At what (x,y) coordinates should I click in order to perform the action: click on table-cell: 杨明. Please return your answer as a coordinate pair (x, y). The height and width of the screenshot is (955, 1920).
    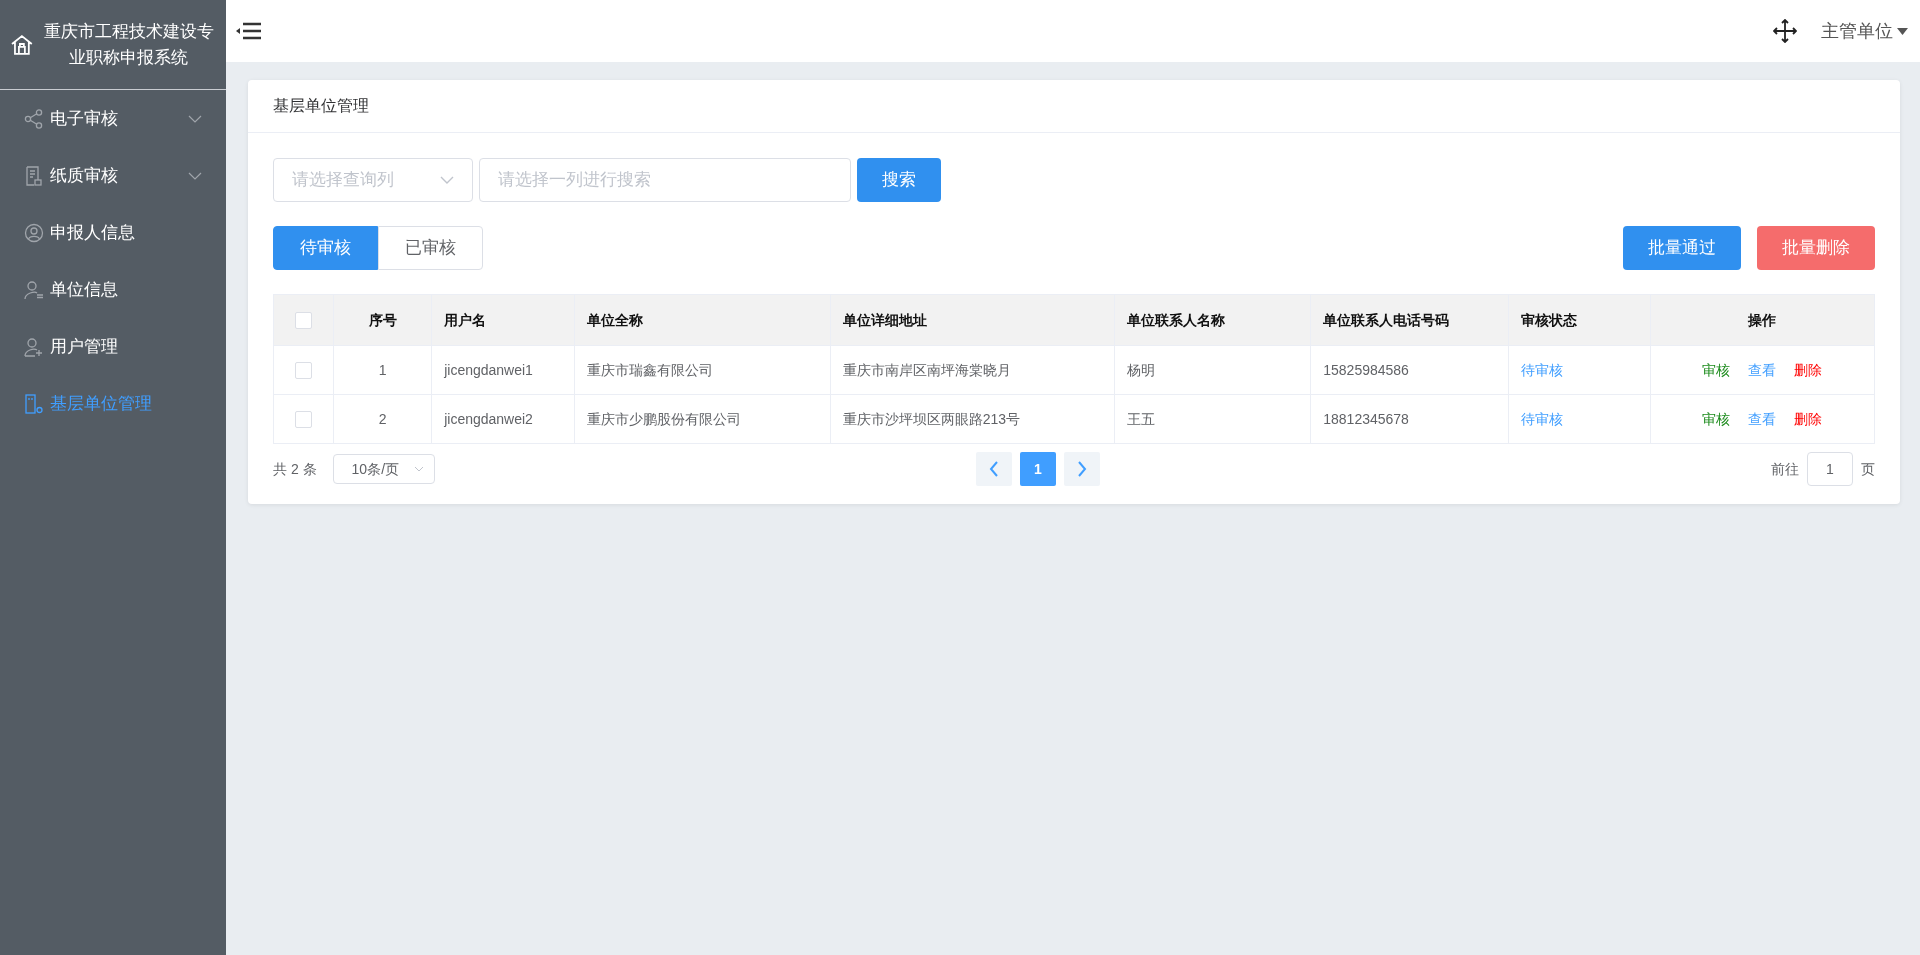
    Looking at the image, I should click on (1212, 370).